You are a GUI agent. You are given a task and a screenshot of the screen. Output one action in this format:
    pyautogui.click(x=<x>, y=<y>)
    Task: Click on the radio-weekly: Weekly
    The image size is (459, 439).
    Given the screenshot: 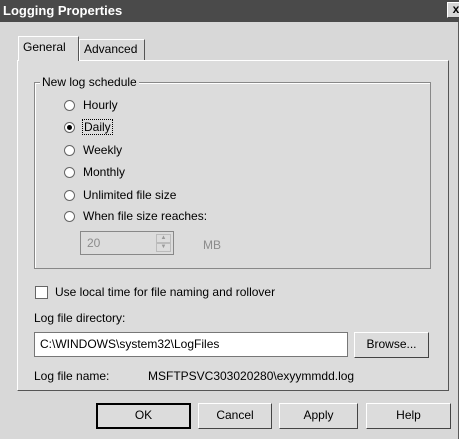 What is the action you would take?
    pyautogui.click(x=93, y=150)
    